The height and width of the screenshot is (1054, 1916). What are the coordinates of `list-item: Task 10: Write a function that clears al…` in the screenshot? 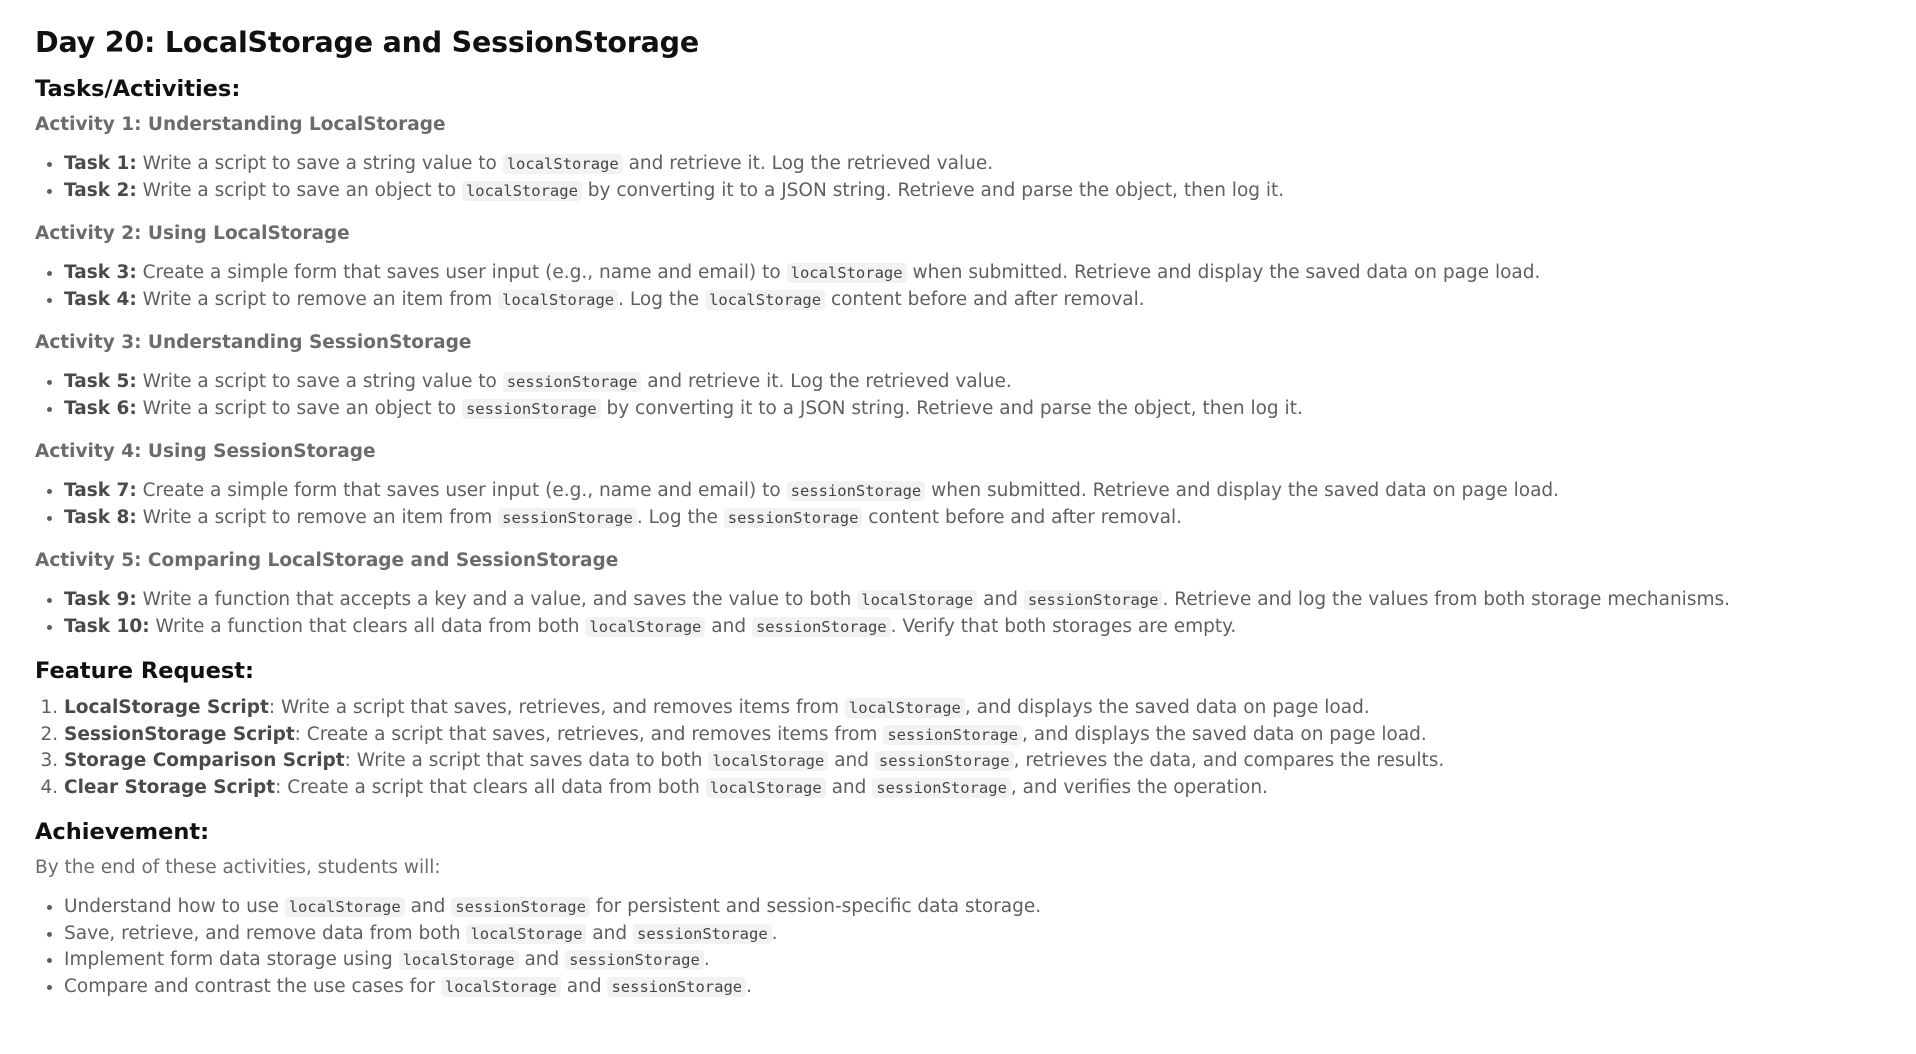 It's located at (973, 627).